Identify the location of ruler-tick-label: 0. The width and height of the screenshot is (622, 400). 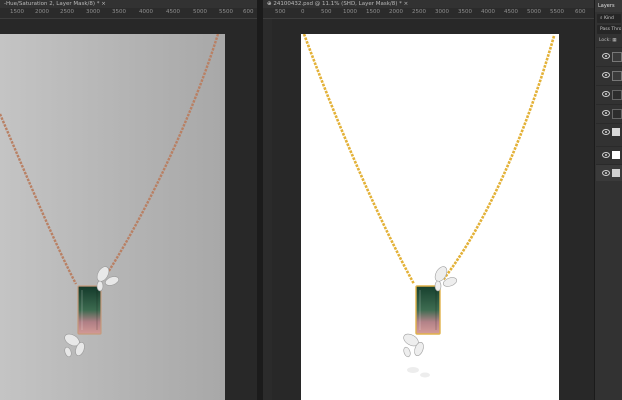
(303, 12).